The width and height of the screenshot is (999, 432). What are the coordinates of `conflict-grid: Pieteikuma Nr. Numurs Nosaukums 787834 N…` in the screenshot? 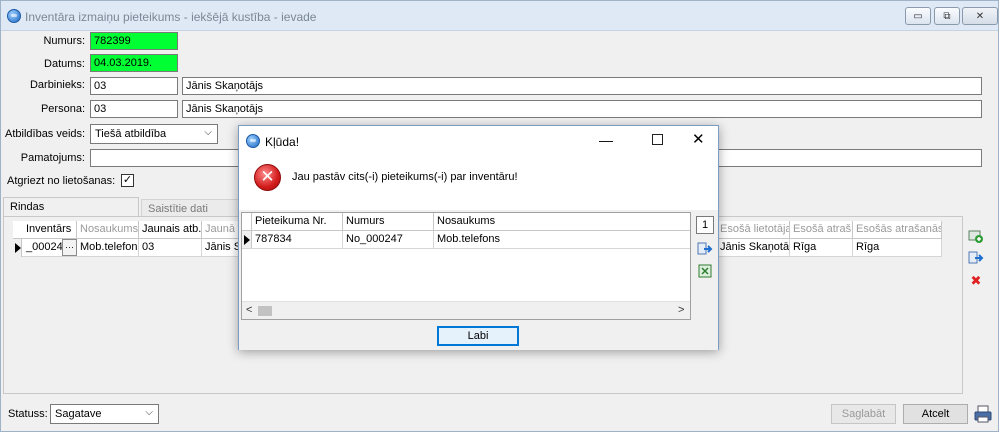 It's located at (466, 266).